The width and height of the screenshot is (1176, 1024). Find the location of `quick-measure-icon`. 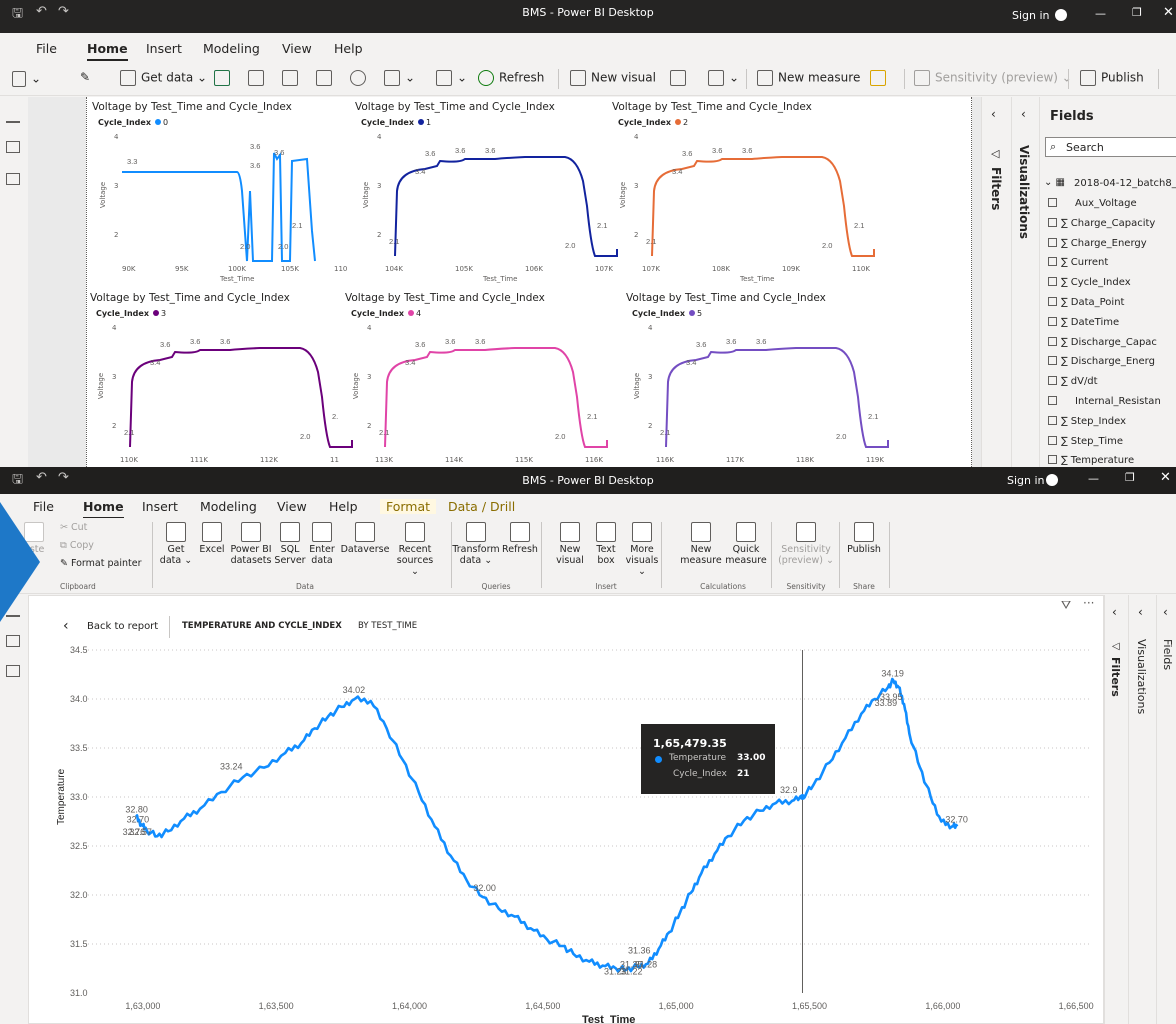

quick-measure-icon is located at coordinates (880, 78).